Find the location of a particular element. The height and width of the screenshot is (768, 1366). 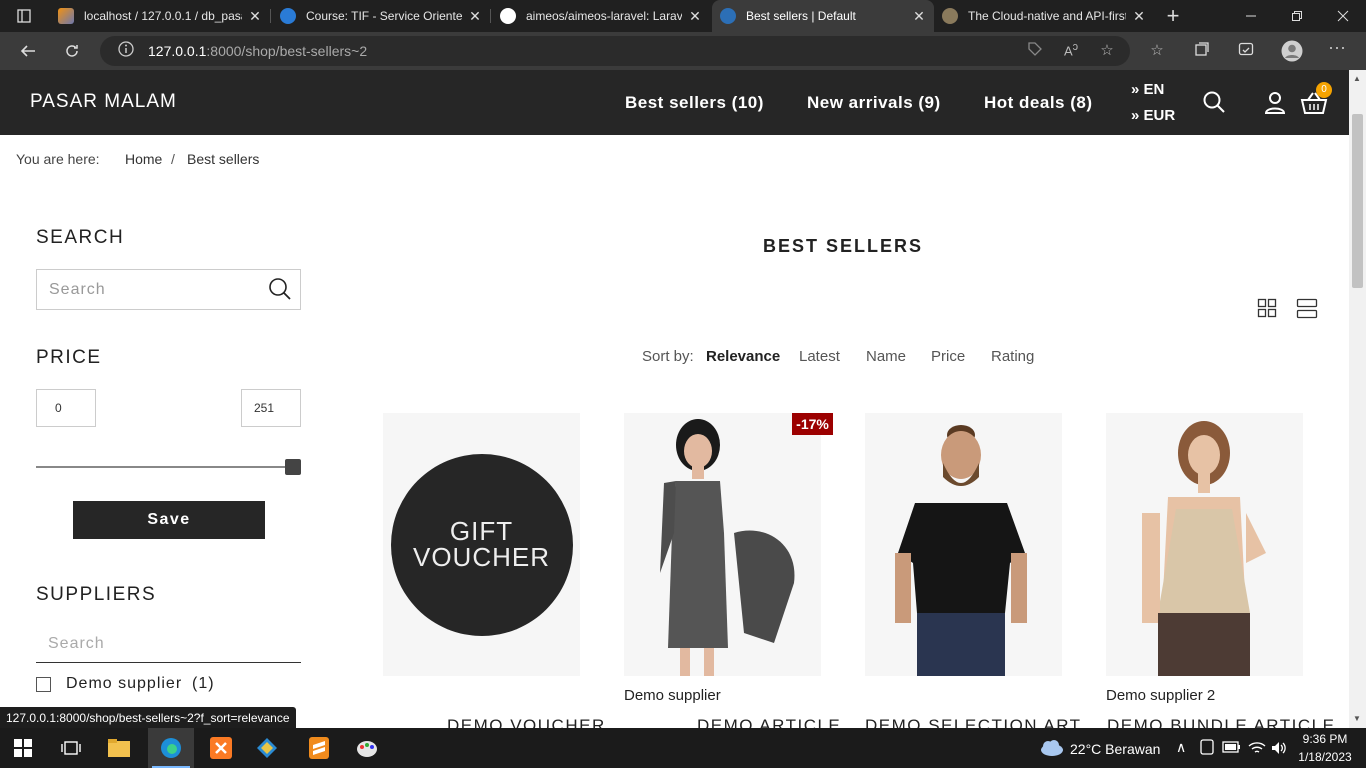

price-heading: PRICE is located at coordinates (69, 357).